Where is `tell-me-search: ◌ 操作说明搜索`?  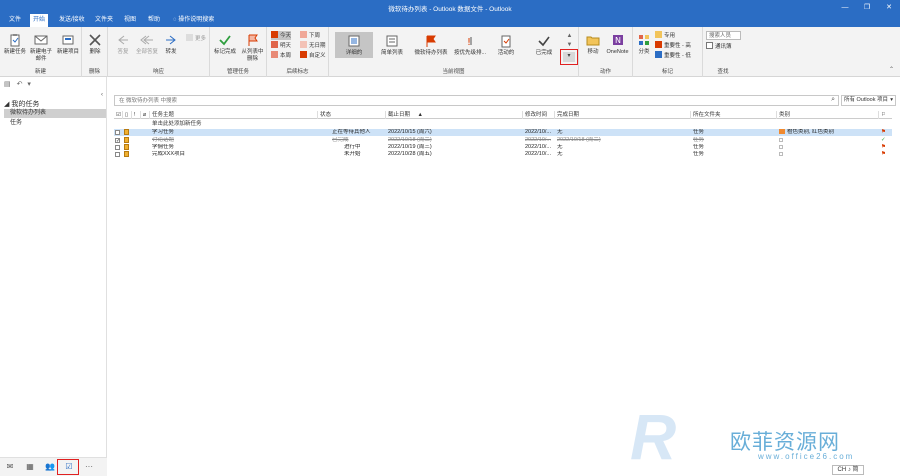
tell-me-search: ◌ 操作说明搜索 is located at coordinates (193, 20).